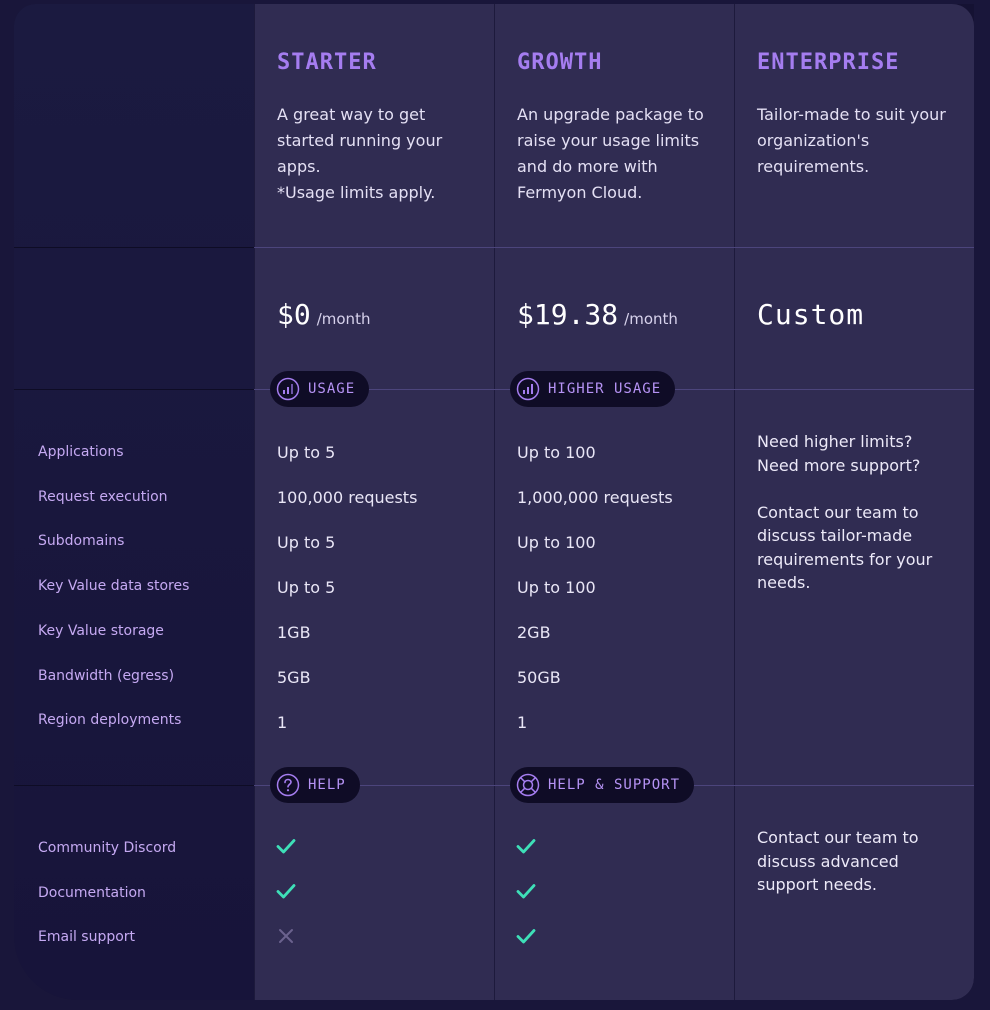 This screenshot has width=990, height=1010. I want to click on badge-label: USAGE, so click(332, 389).